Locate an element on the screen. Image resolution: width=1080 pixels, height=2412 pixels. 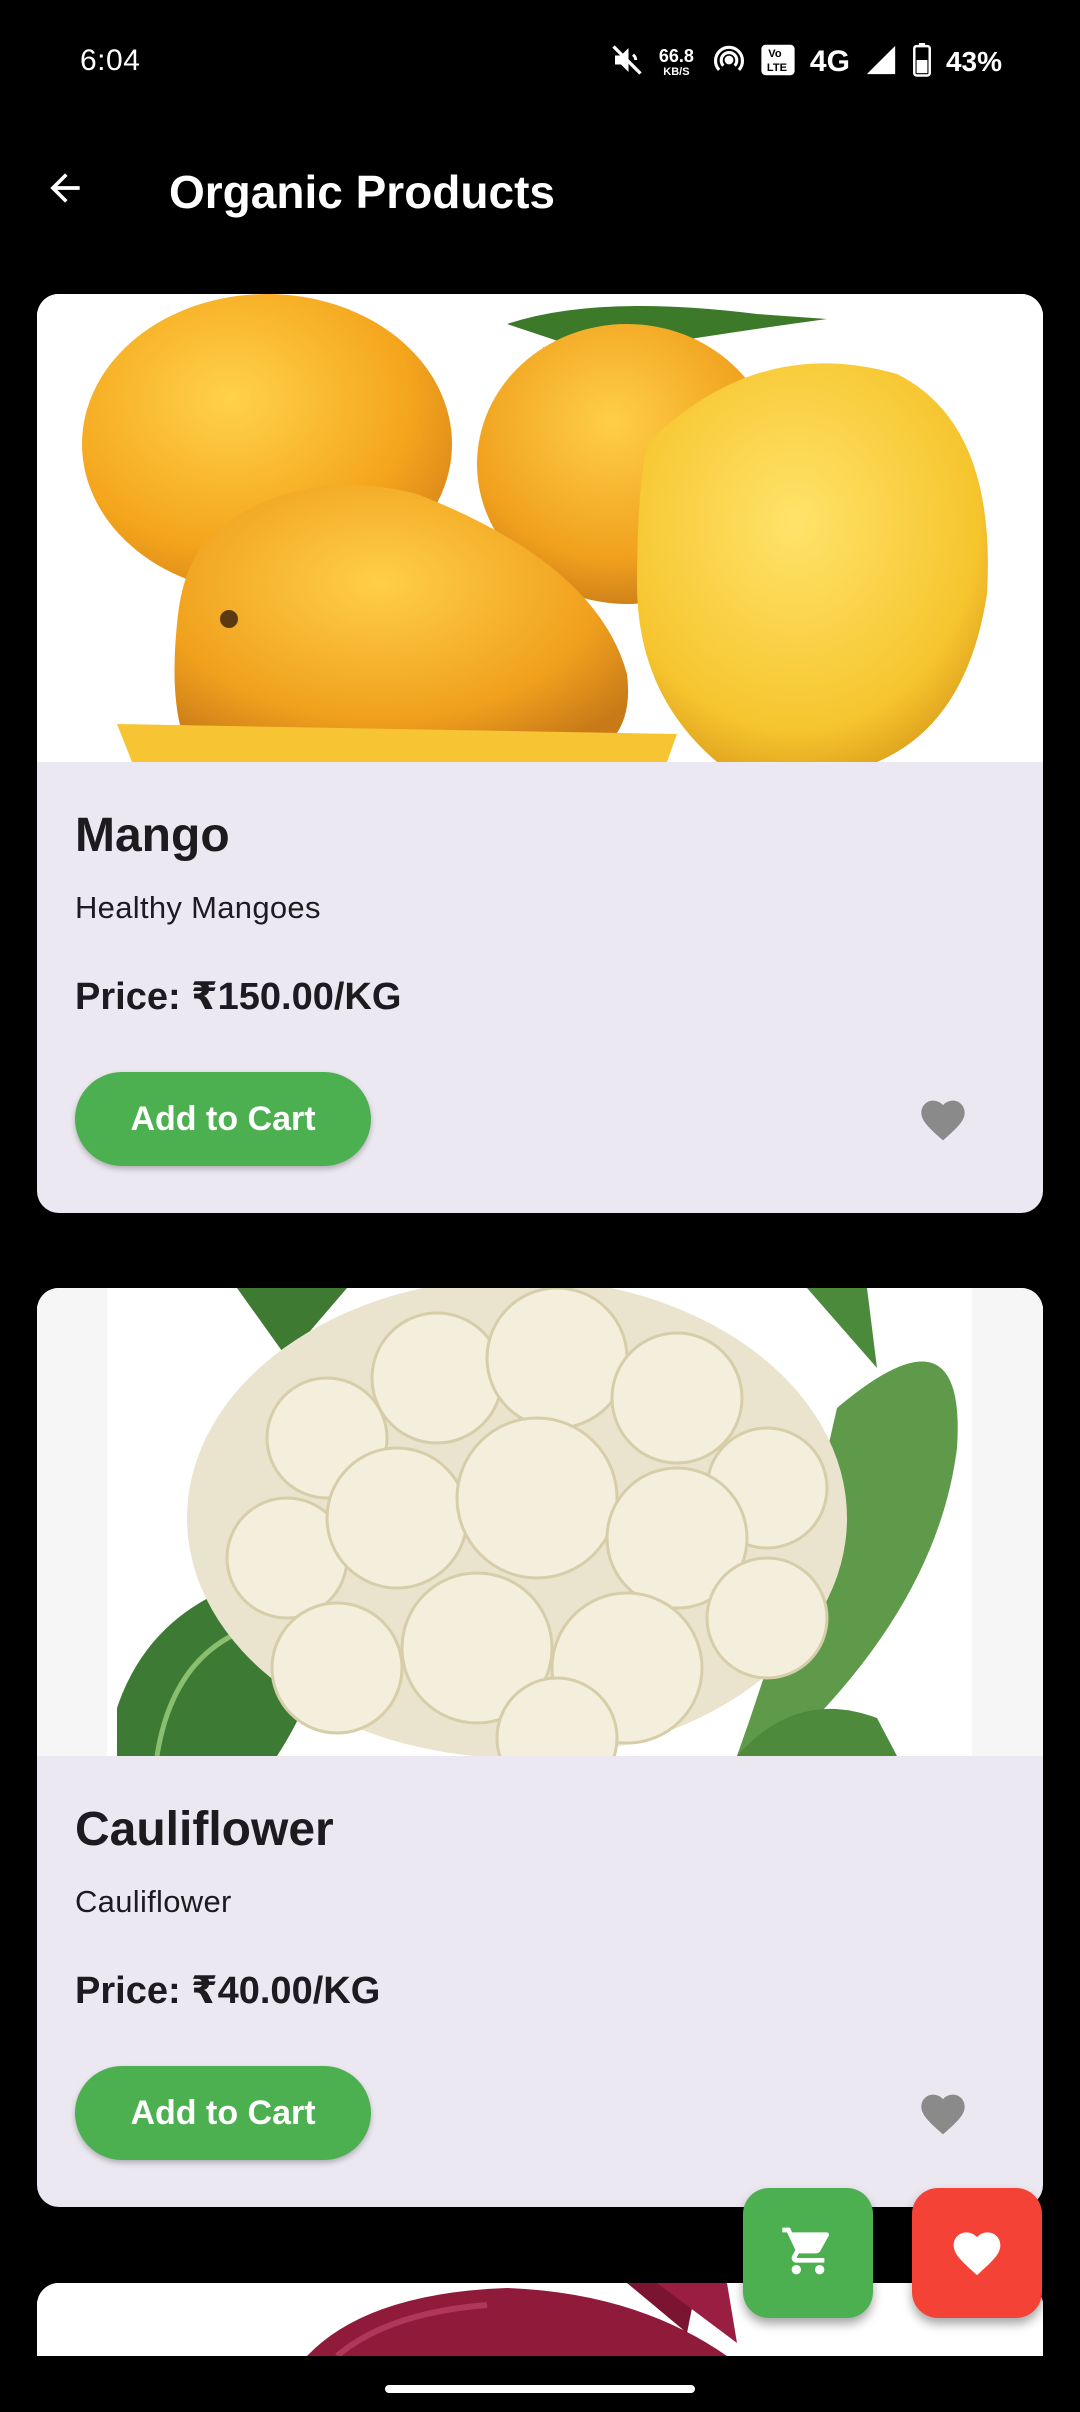
product-price: Price: ₹40.00/KG is located at coordinates (228, 1991).